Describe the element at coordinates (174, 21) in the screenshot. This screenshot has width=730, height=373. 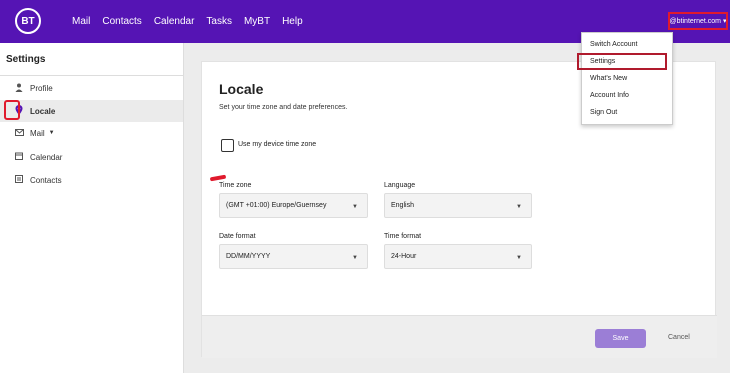
I see `nav-calendar: Calendar` at that location.